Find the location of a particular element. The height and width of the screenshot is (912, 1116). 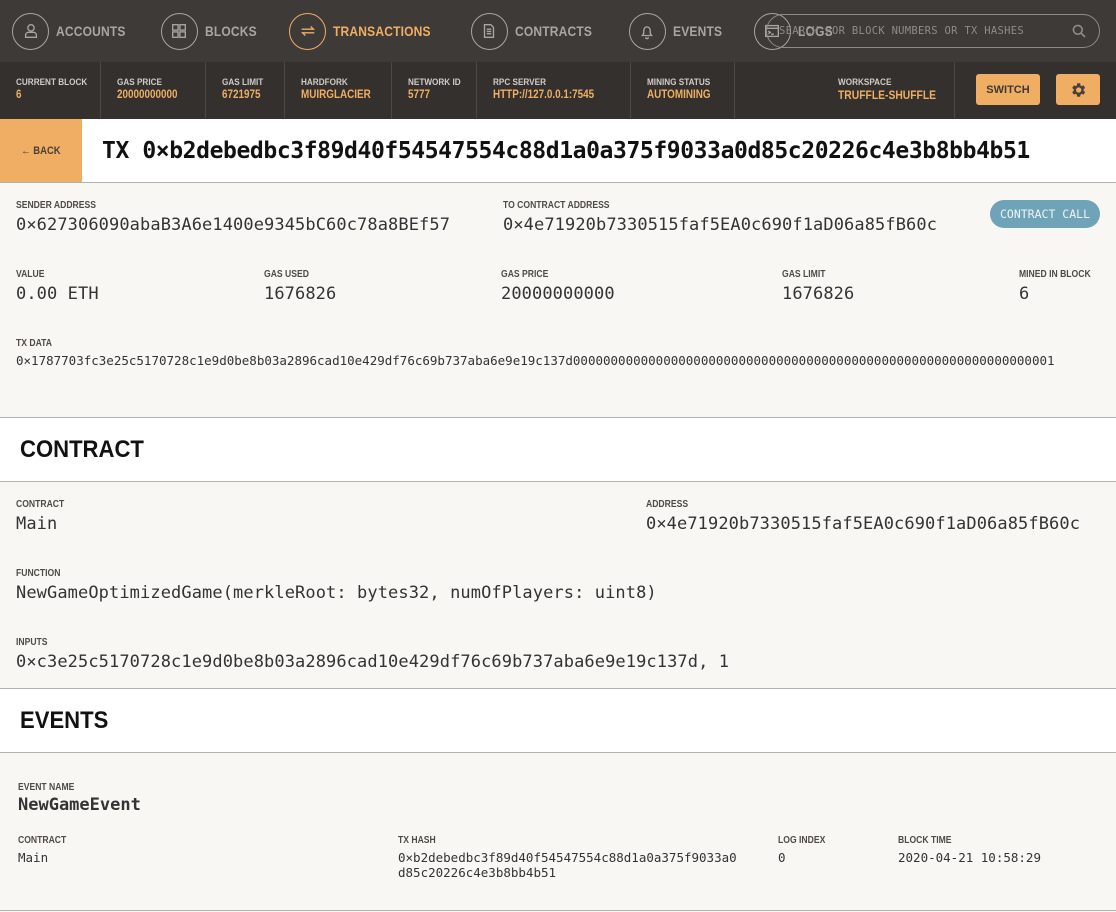

nav-contracts: CONTRACTS is located at coordinates (537, 31).